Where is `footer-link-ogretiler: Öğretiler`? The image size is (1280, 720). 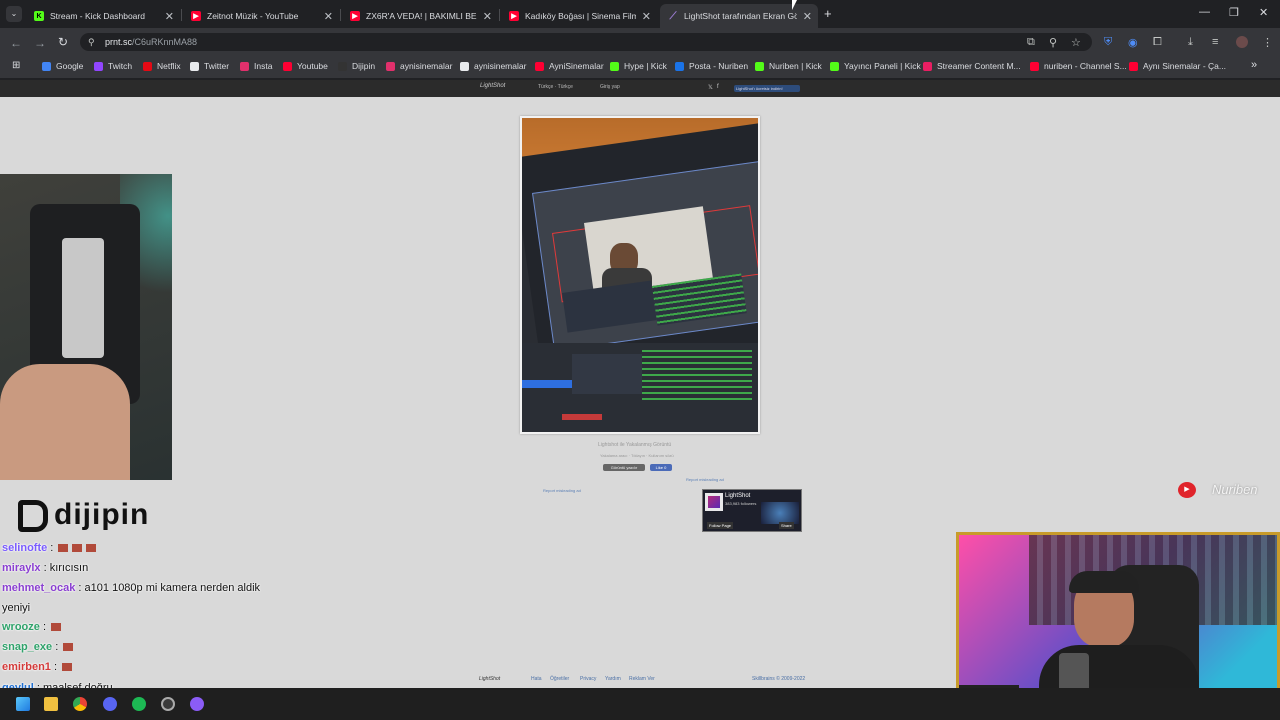 footer-link-ogretiler: Öğretiler is located at coordinates (559, 679).